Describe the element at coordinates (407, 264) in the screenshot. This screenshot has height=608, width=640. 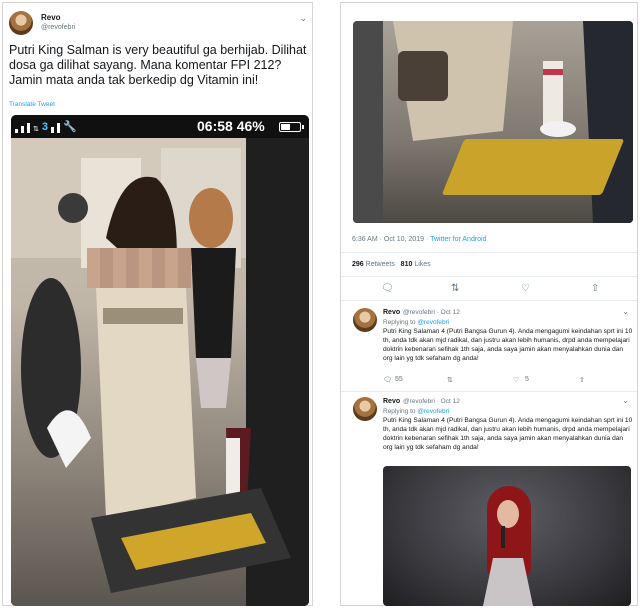
I see `like-count: 810` at that location.